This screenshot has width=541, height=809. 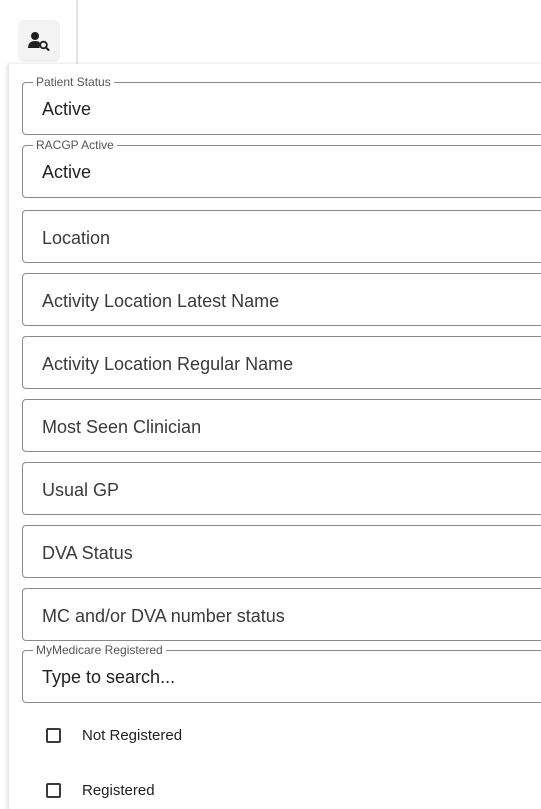 What do you see at coordinates (168, 364) in the screenshot?
I see `activity-location-regular-name-placeholder: Activity Location Regular Name` at bounding box center [168, 364].